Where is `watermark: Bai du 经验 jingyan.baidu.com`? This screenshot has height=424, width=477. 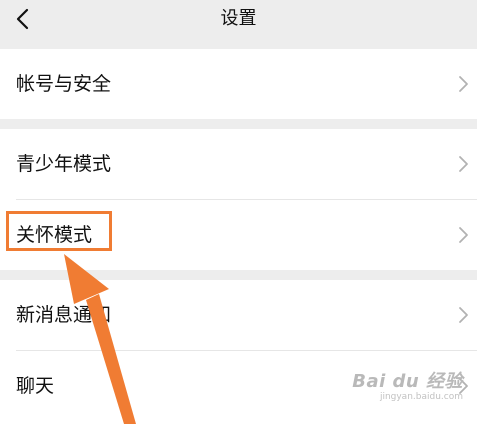
watermark: Bai du 经验 jingyan.baidu.com is located at coordinates (407, 387).